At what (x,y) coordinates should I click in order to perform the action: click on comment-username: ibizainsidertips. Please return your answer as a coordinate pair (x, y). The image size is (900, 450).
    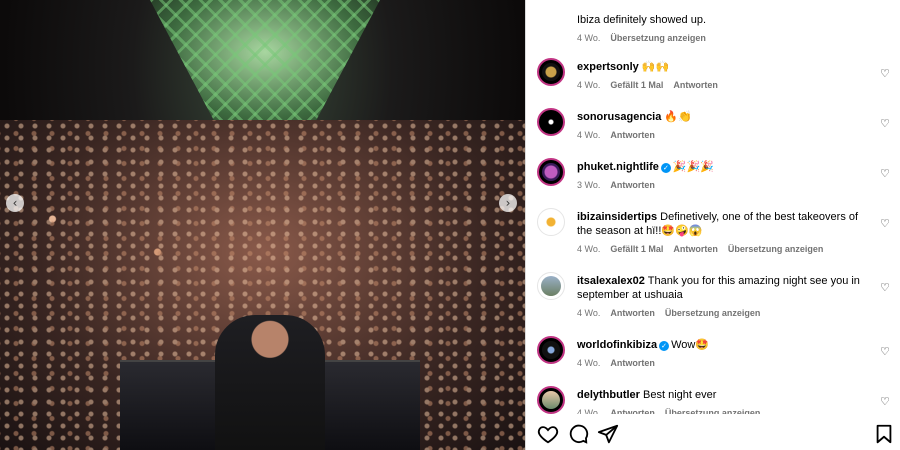
    Looking at the image, I should click on (617, 217).